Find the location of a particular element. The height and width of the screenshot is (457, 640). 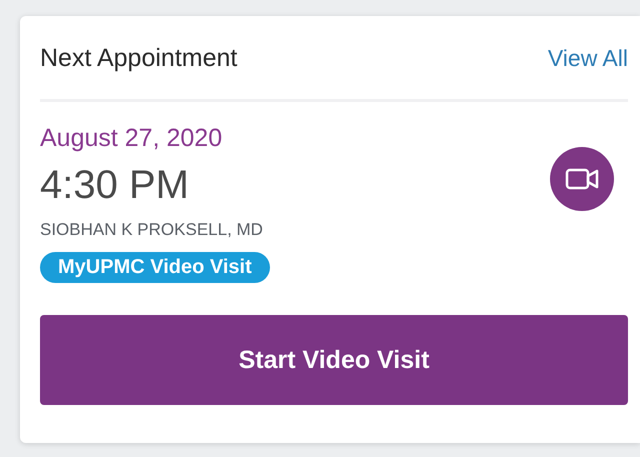

provider-name: SIOBHAN K PROKSELL, MD is located at coordinates (152, 230).